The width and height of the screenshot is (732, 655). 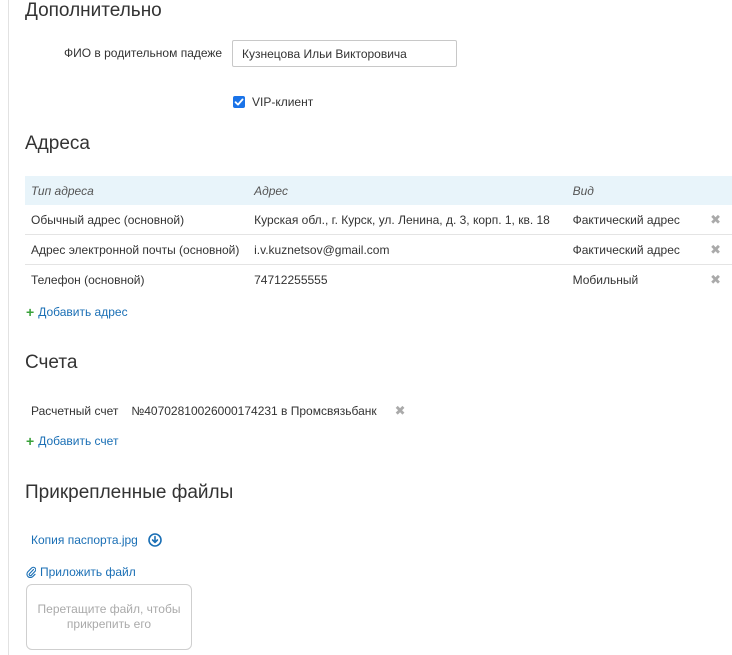 What do you see at coordinates (283, 102) in the screenshot?
I see `vip-checkbox-label: VIP-клиент` at bounding box center [283, 102].